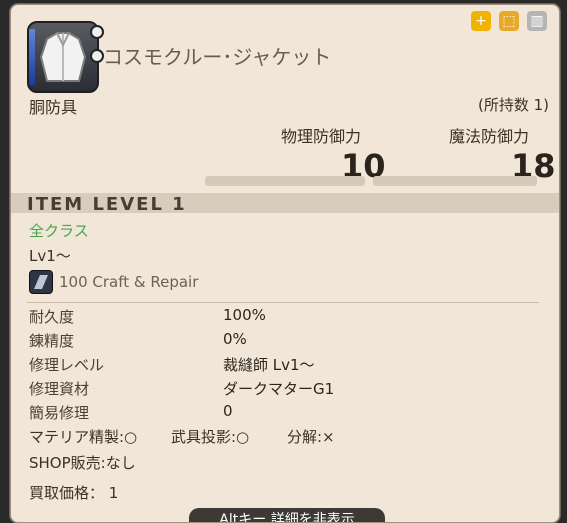 Image resolution: width=567 pixels, height=523 pixels. I want to click on physical-defense-bar, so click(285, 181).